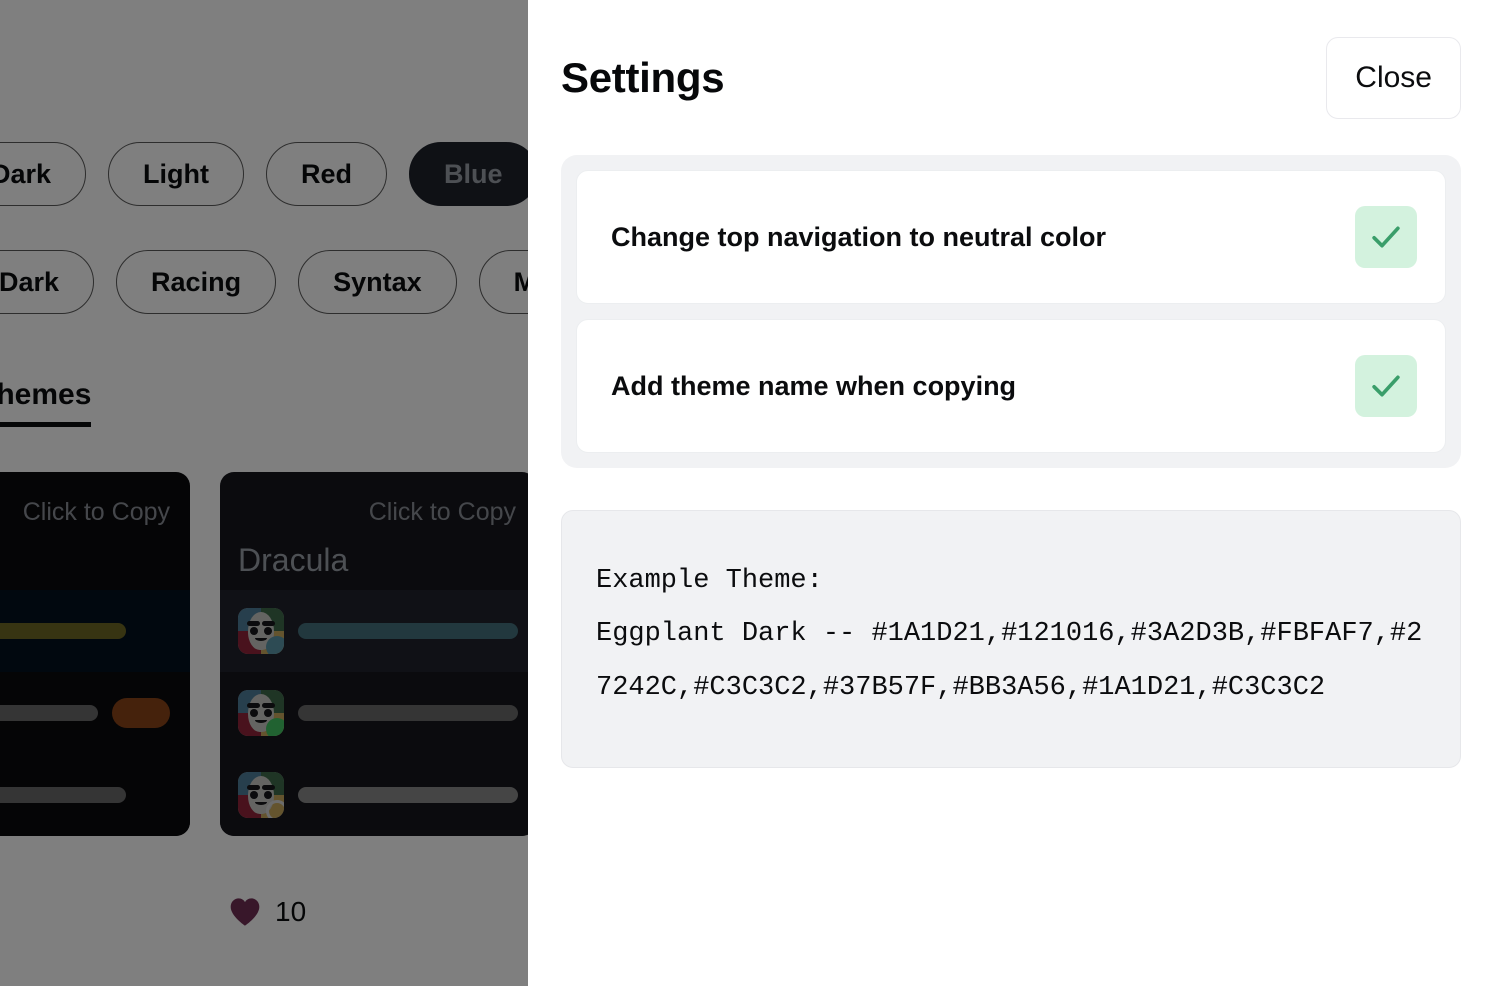 This screenshot has width=1494, height=986. What do you see at coordinates (814, 385) in the screenshot?
I see `setting-label: Add theme name when copying` at bounding box center [814, 385].